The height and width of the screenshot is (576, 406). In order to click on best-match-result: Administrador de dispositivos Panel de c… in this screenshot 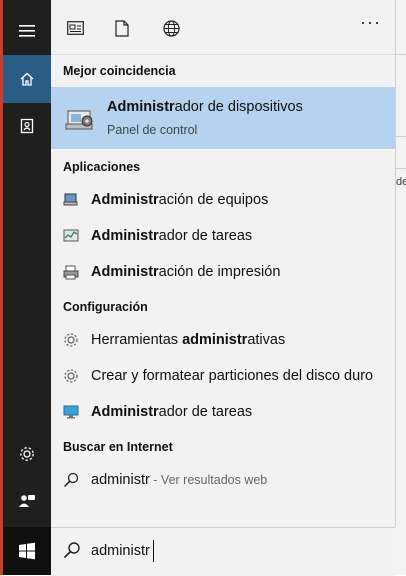, I will do `click(223, 118)`.